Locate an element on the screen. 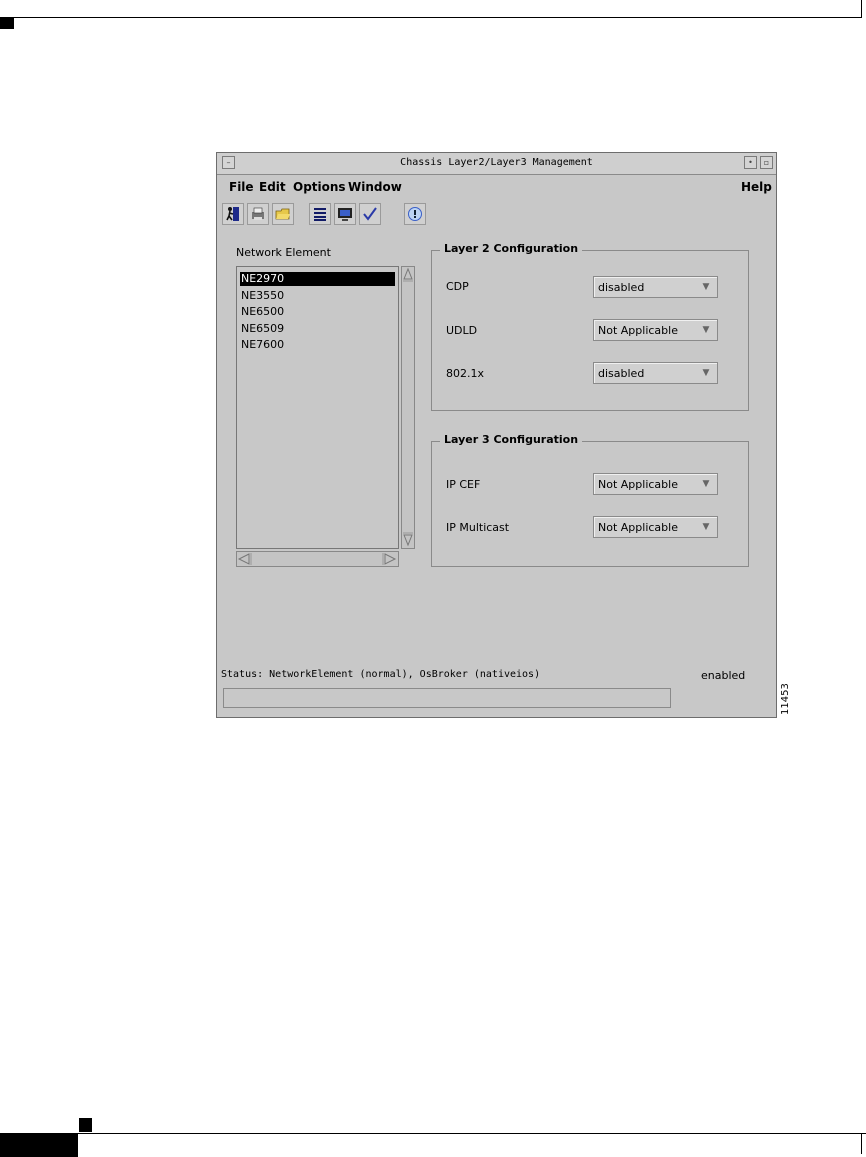 This screenshot has height=1157, width=866. window-title: Chassis Layer2/Layer3 Management is located at coordinates (496, 162).